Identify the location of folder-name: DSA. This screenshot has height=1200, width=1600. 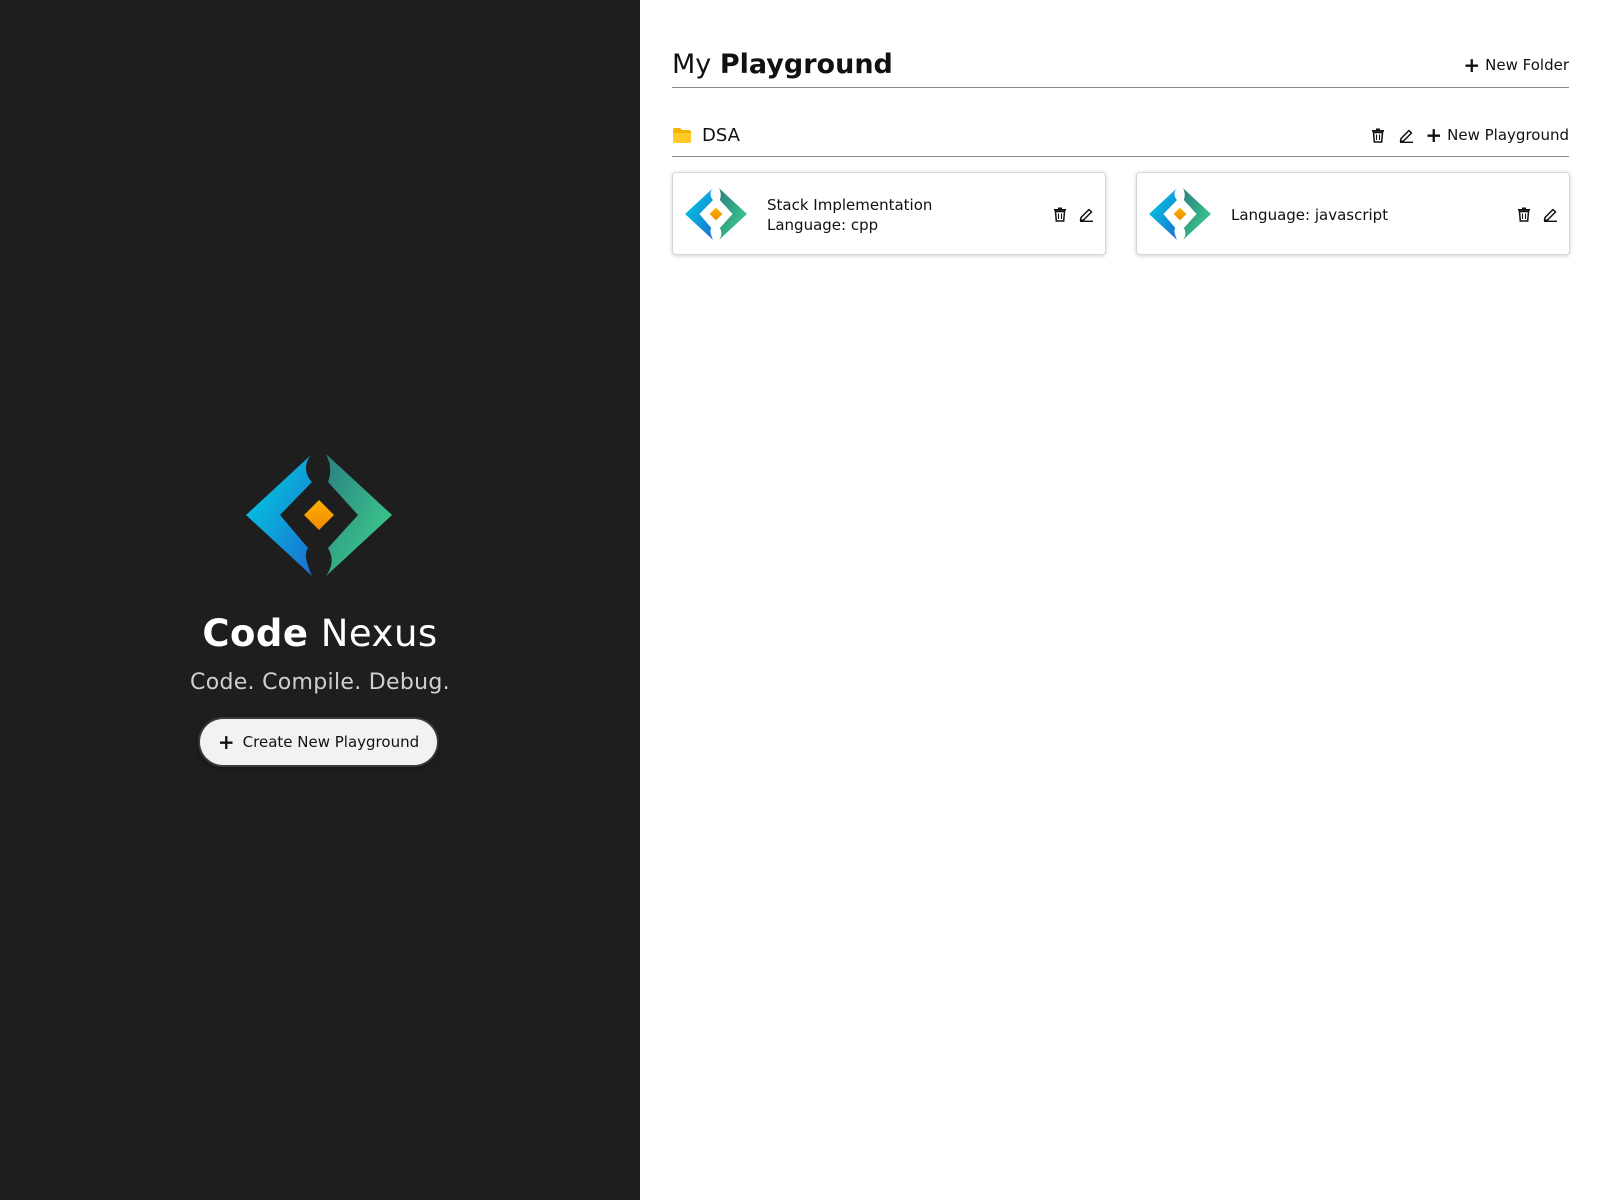
(721, 135).